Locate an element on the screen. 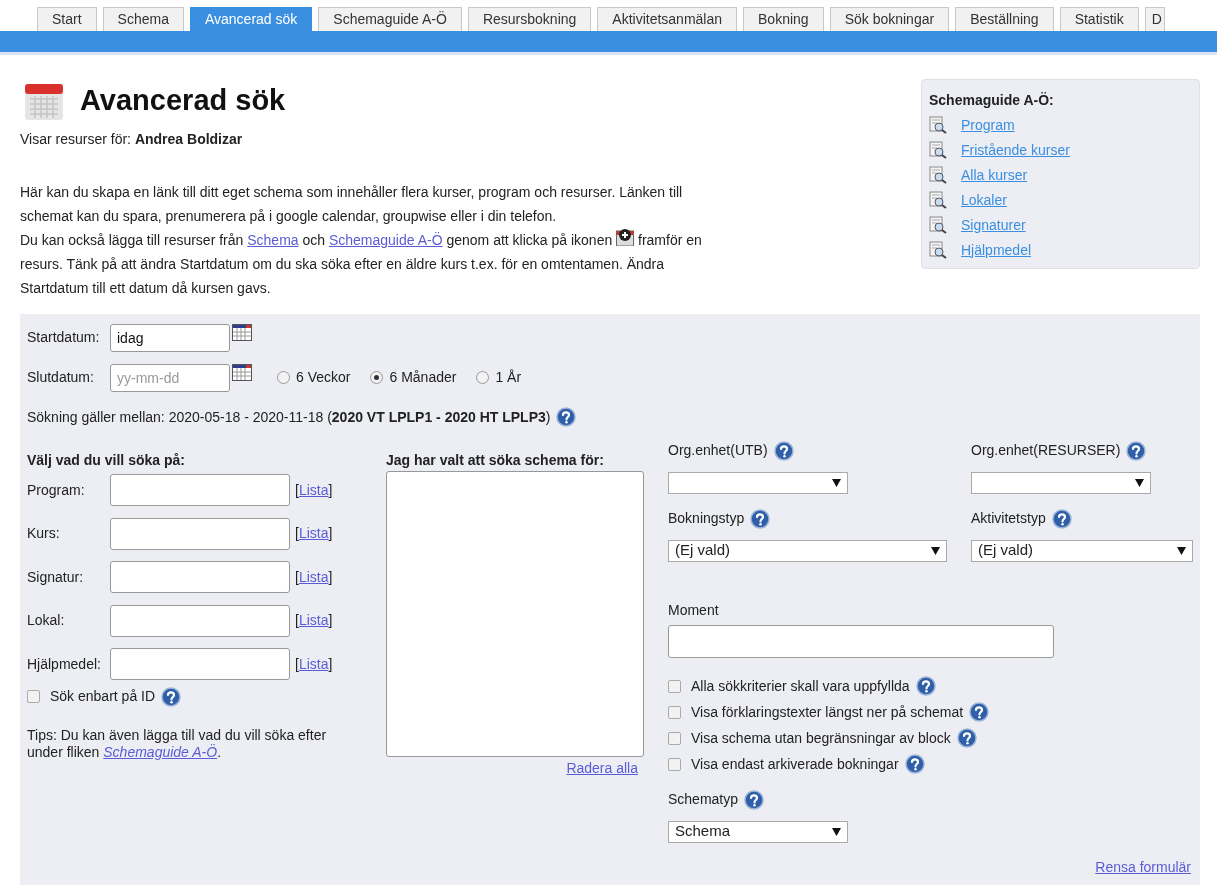  checkbox-label: Sök enbart på ID is located at coordinates (103, 696).